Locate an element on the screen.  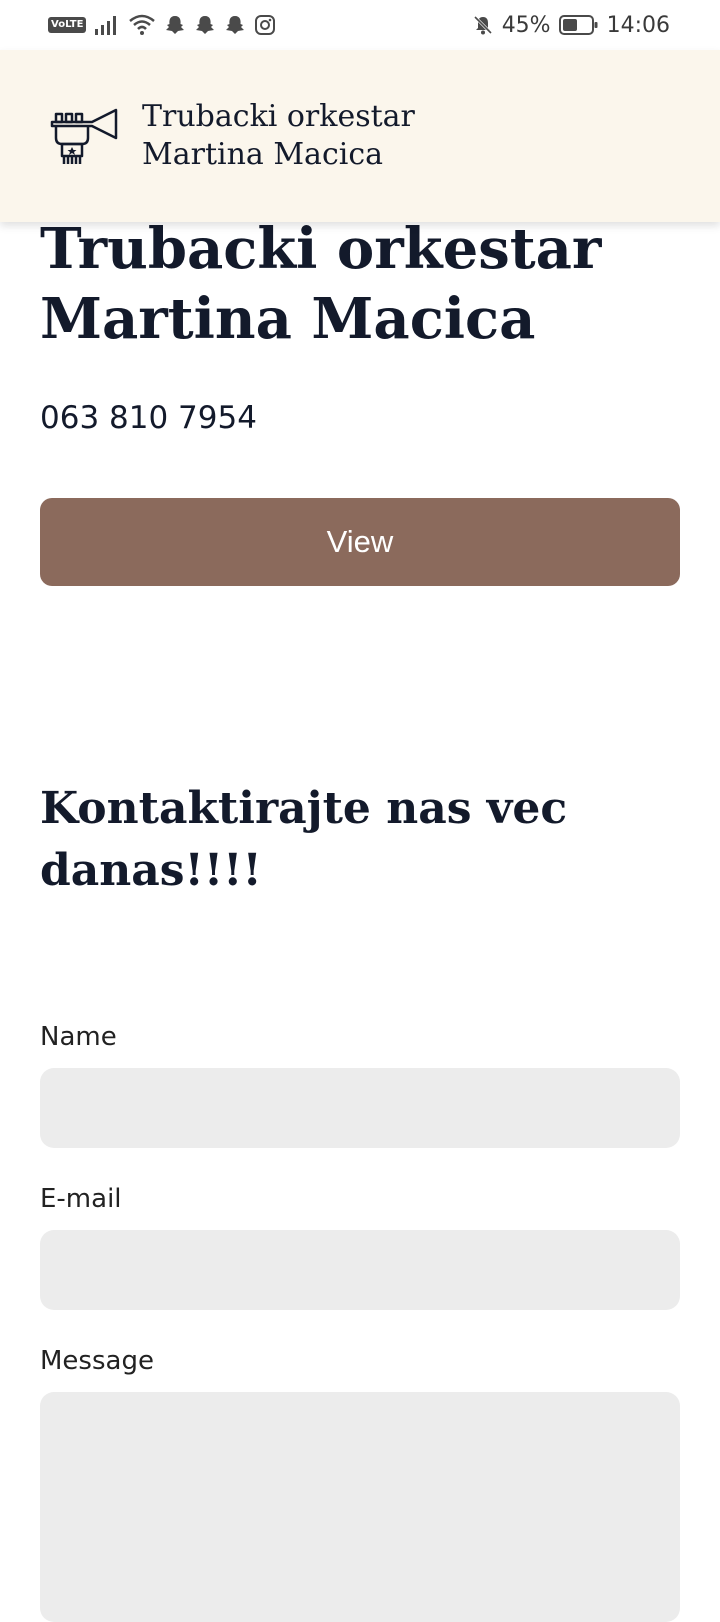
app-header: Trubacki orkestar Martina Macica is located at coordinates (360, 136).